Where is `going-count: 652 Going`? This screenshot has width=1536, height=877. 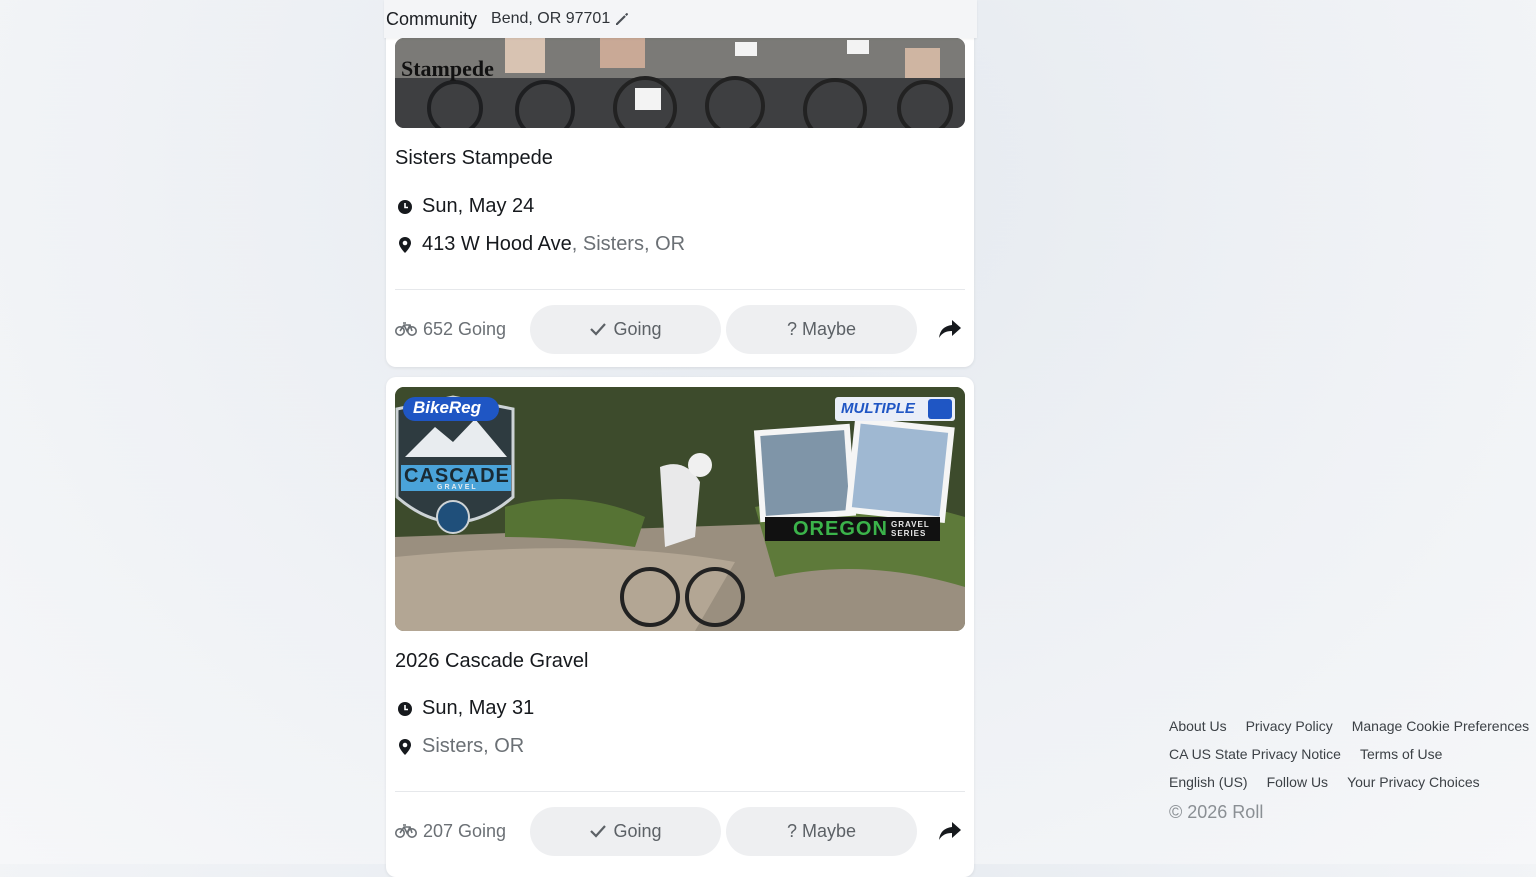 going-count: 652 Going is located at coordinates (462, 329).